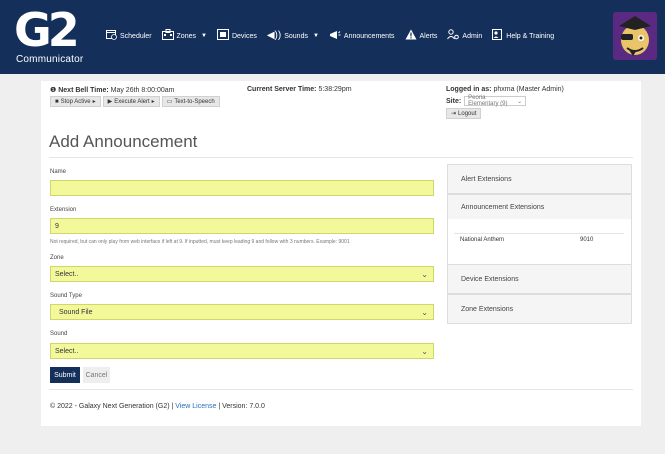  I want to click on logo-mark: G2, so click(47, 30).